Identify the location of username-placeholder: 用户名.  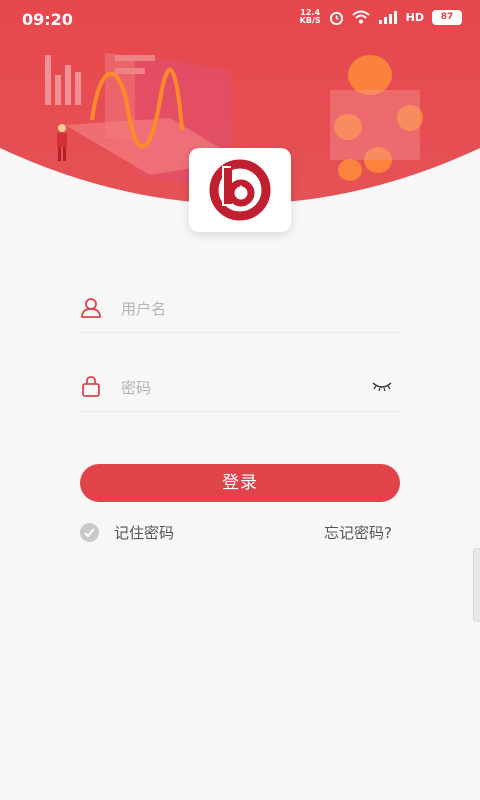
(144, 309).